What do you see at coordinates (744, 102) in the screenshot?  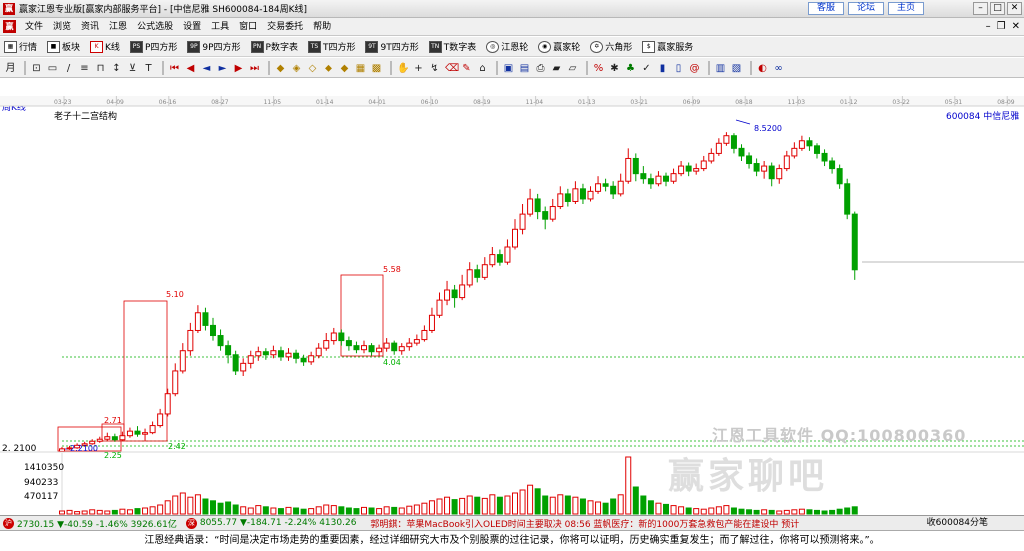 I see `date-tick-label: 08-18` at bounding box center [744, 102].